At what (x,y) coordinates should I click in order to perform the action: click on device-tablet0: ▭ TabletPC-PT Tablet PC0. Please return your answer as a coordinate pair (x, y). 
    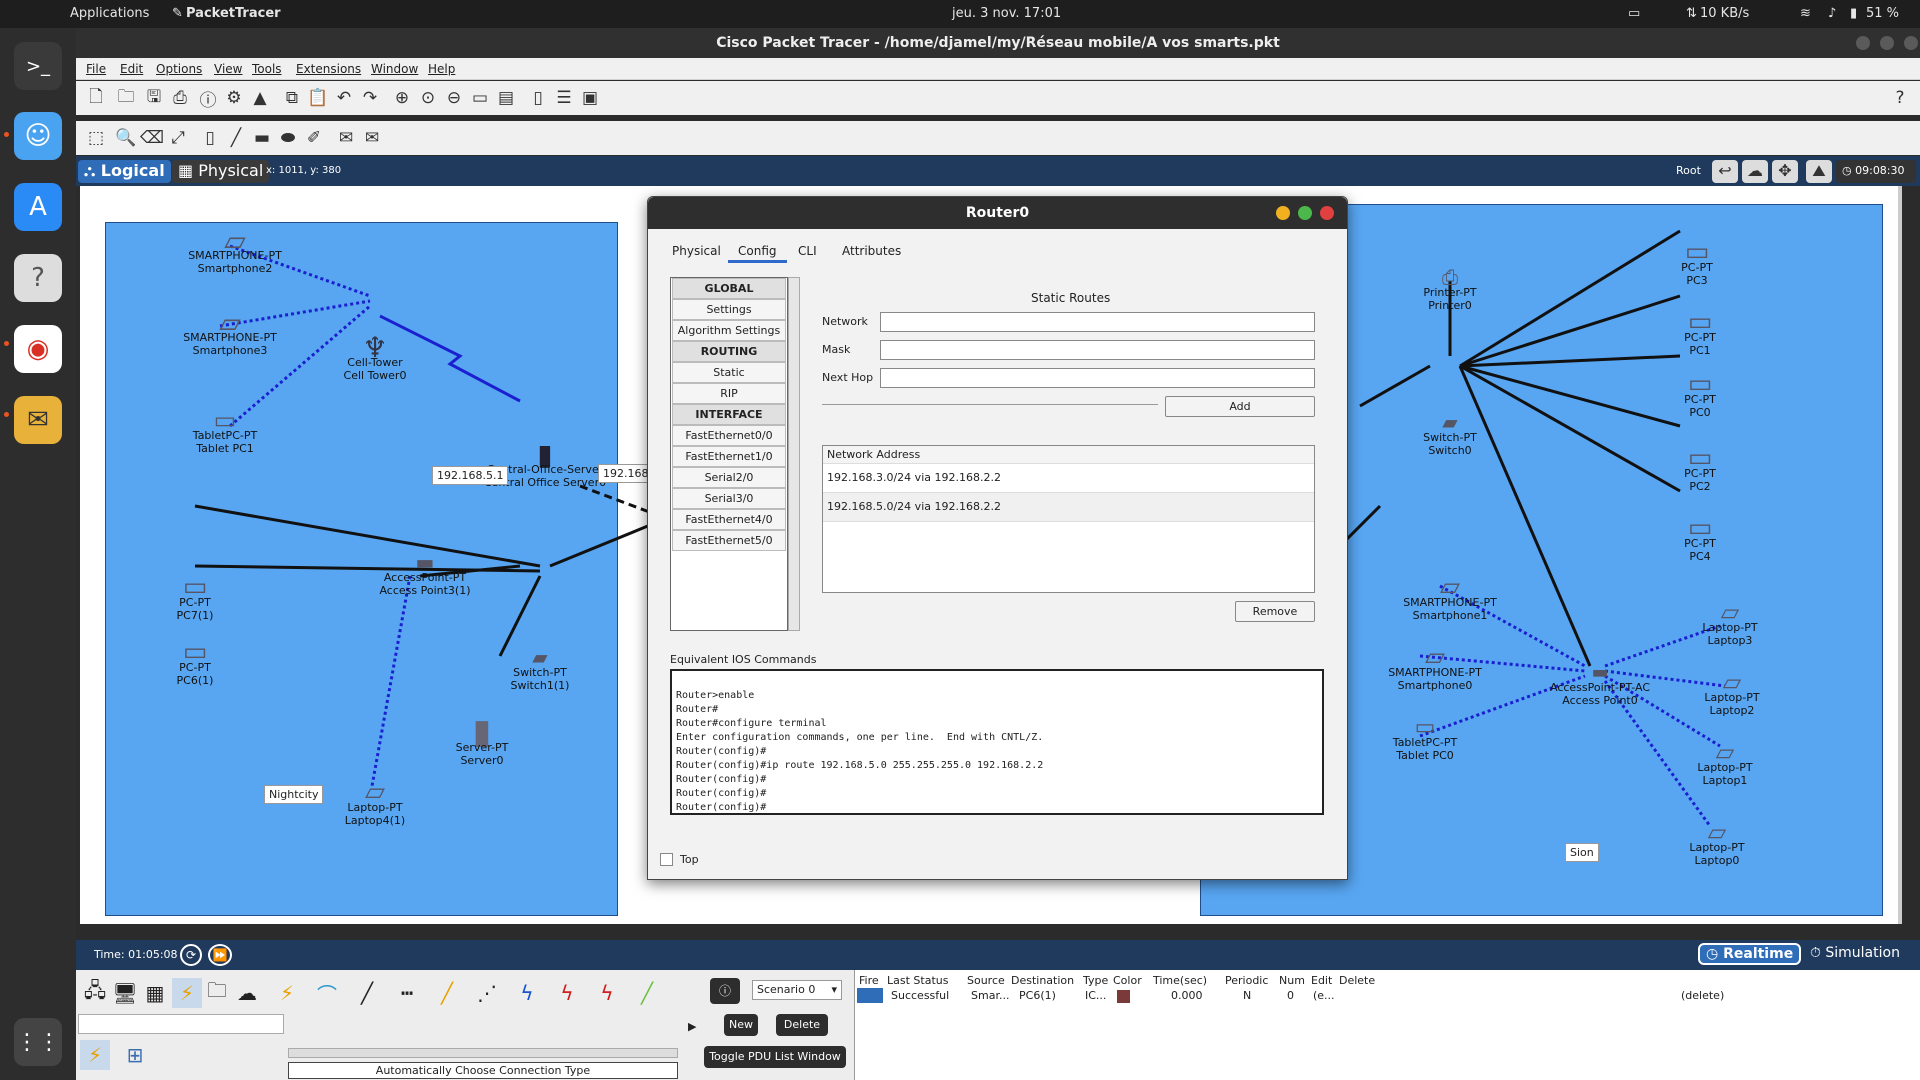
    Looking at the image, I should click on (1425, 740).